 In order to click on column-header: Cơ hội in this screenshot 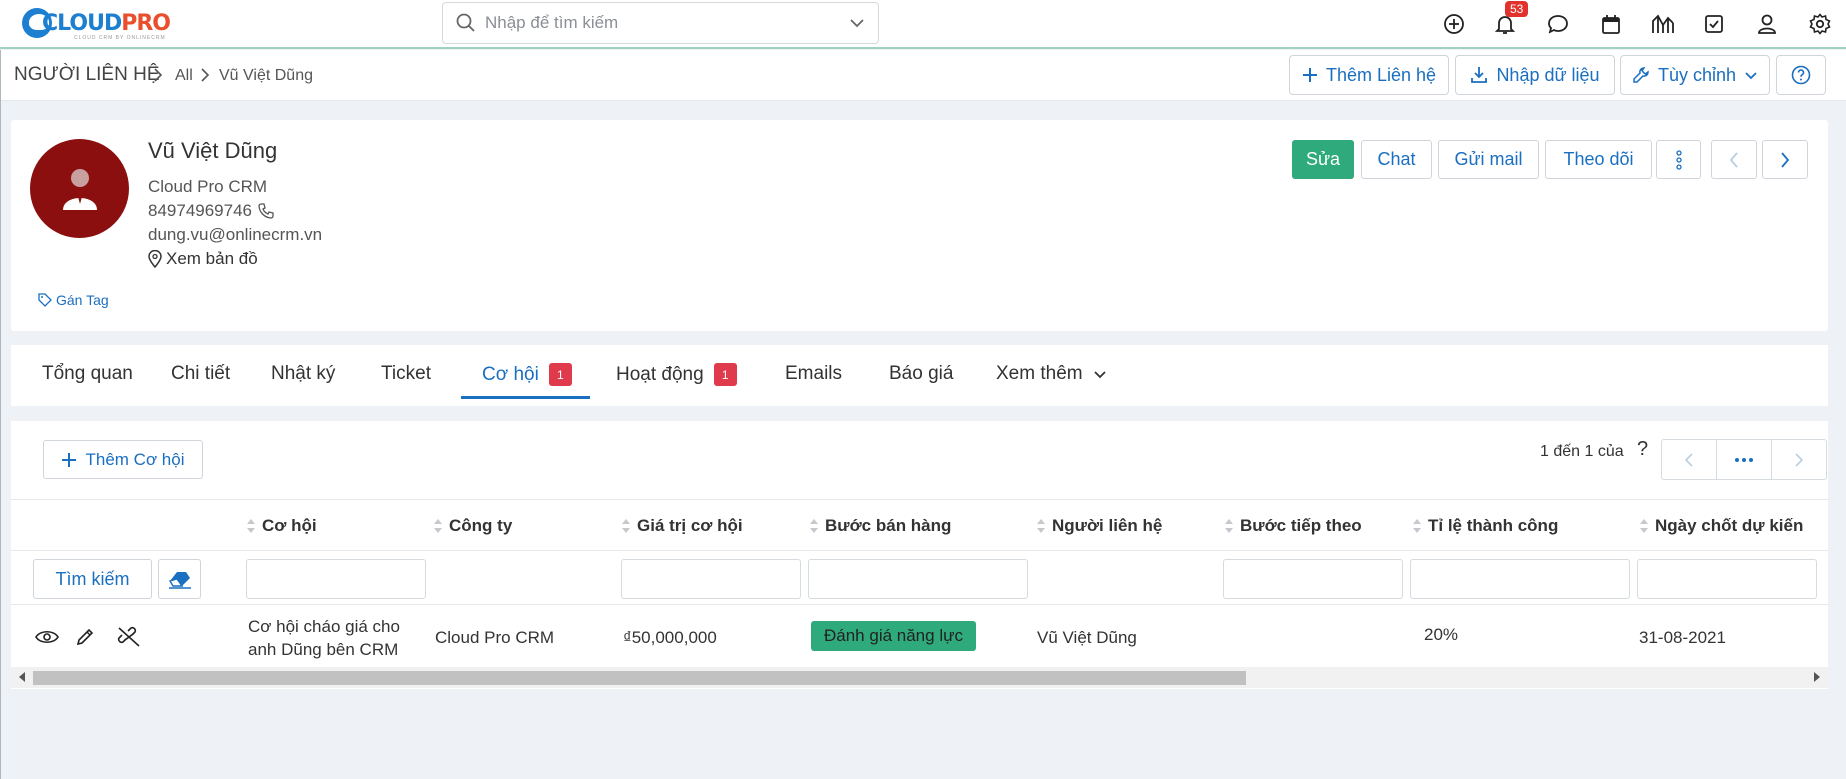, I will do `click(282, 526)`.